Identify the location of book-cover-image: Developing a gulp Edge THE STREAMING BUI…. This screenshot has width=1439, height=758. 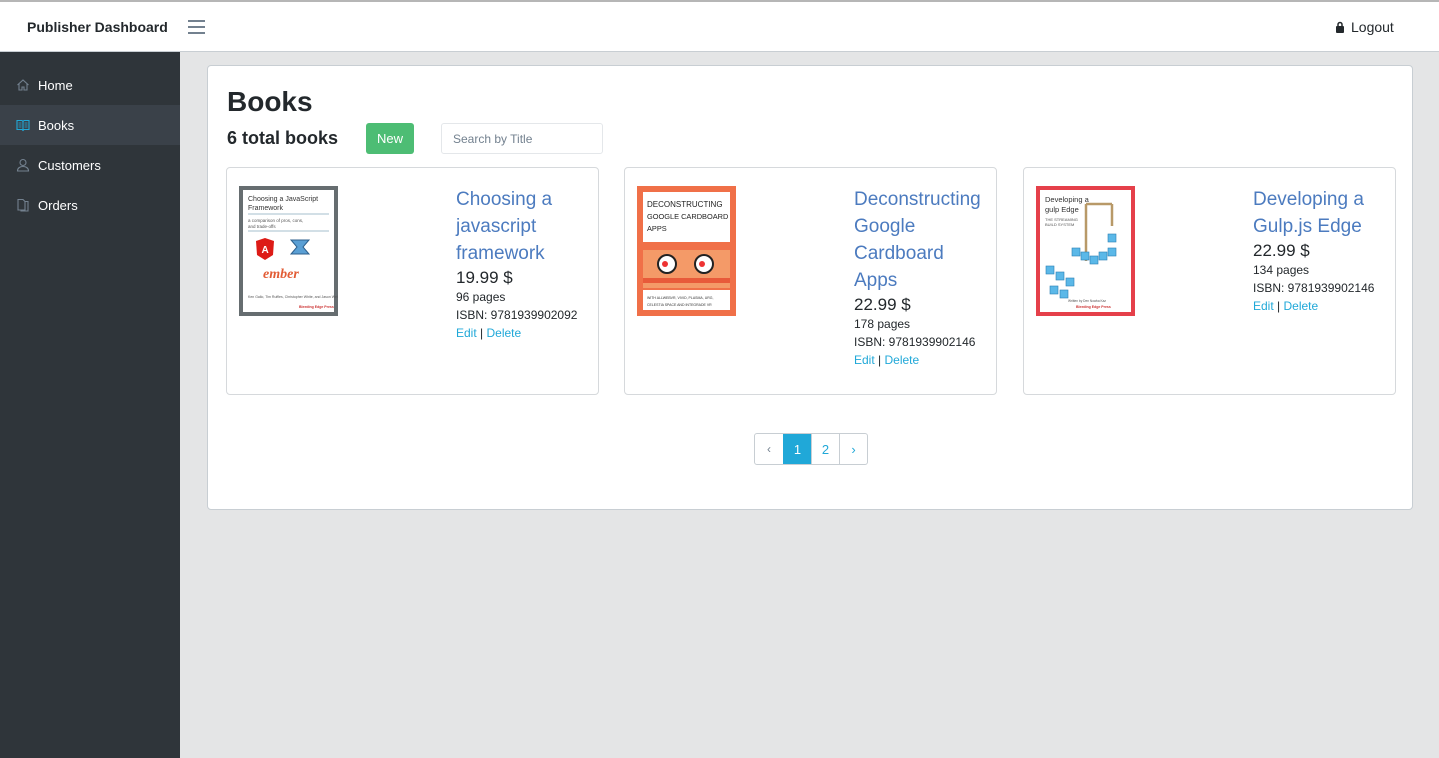
(1085, 251).